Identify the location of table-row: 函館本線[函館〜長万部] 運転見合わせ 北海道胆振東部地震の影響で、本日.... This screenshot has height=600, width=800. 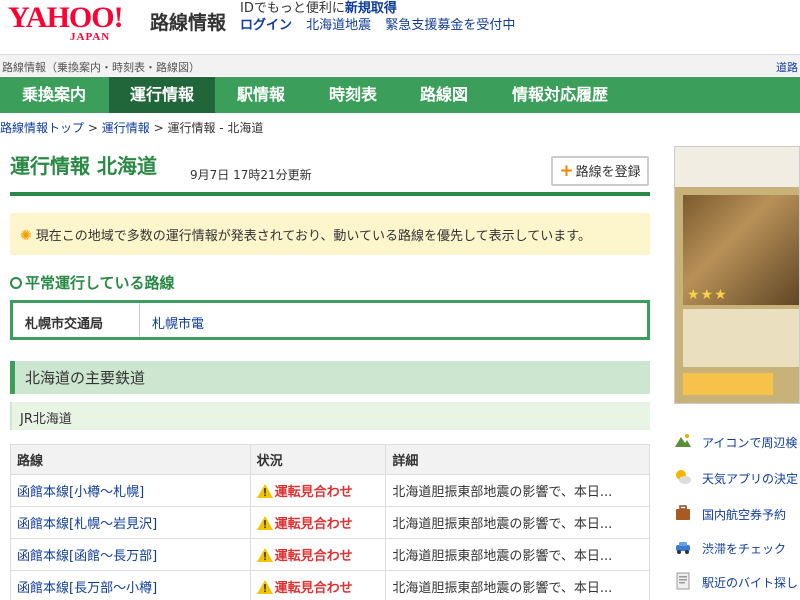
(330, 554).